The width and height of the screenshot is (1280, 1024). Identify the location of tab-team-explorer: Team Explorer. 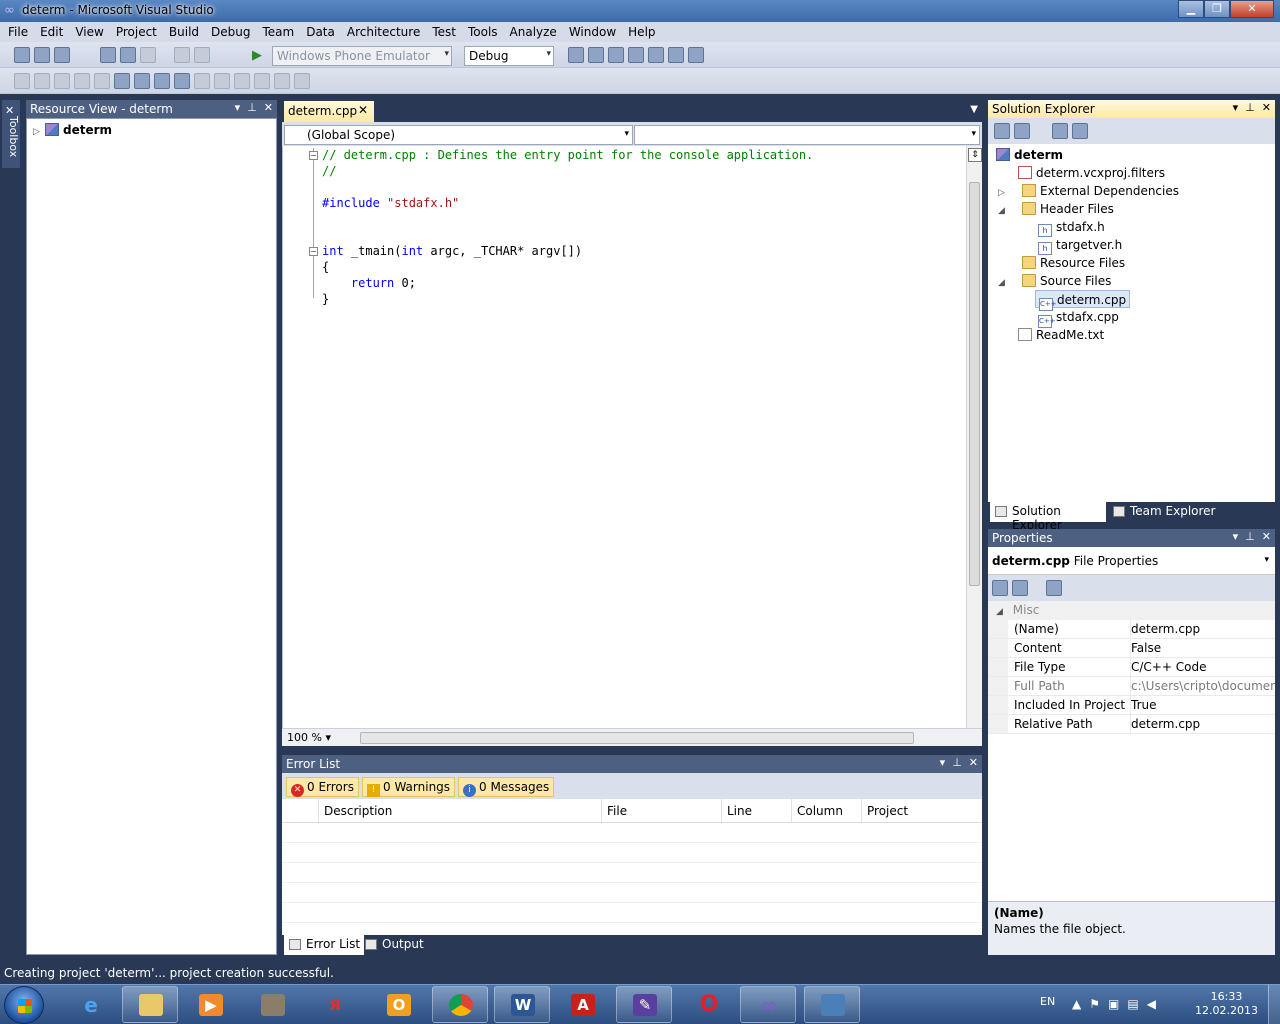
(1164, 512).